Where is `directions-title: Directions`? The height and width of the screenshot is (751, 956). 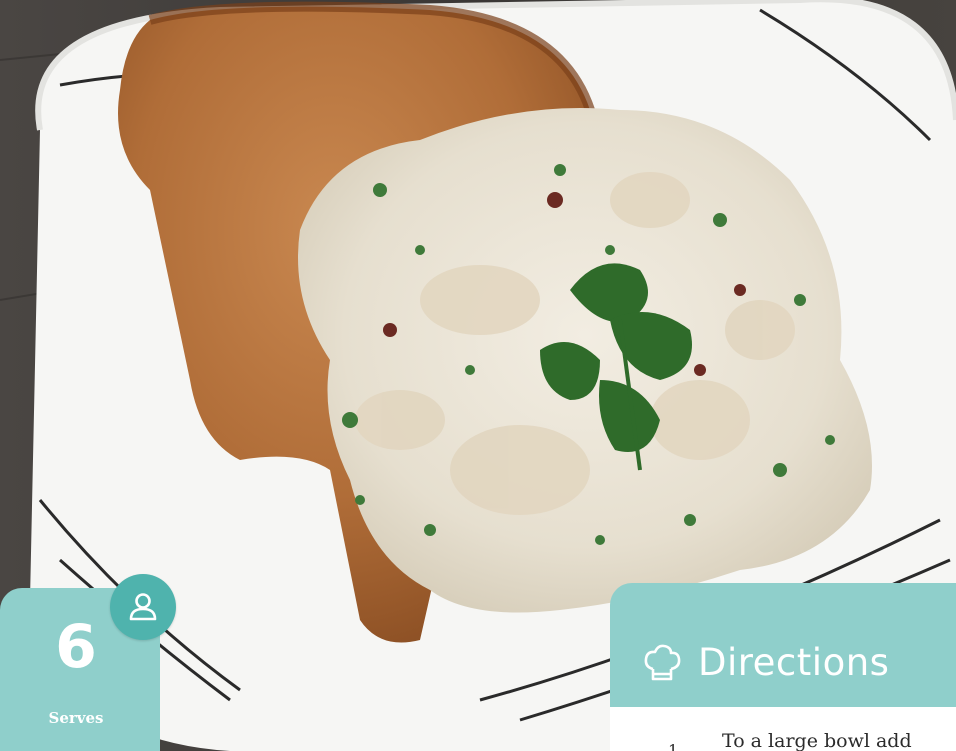
directions-title: Directions is located at coordinates (794, 662).